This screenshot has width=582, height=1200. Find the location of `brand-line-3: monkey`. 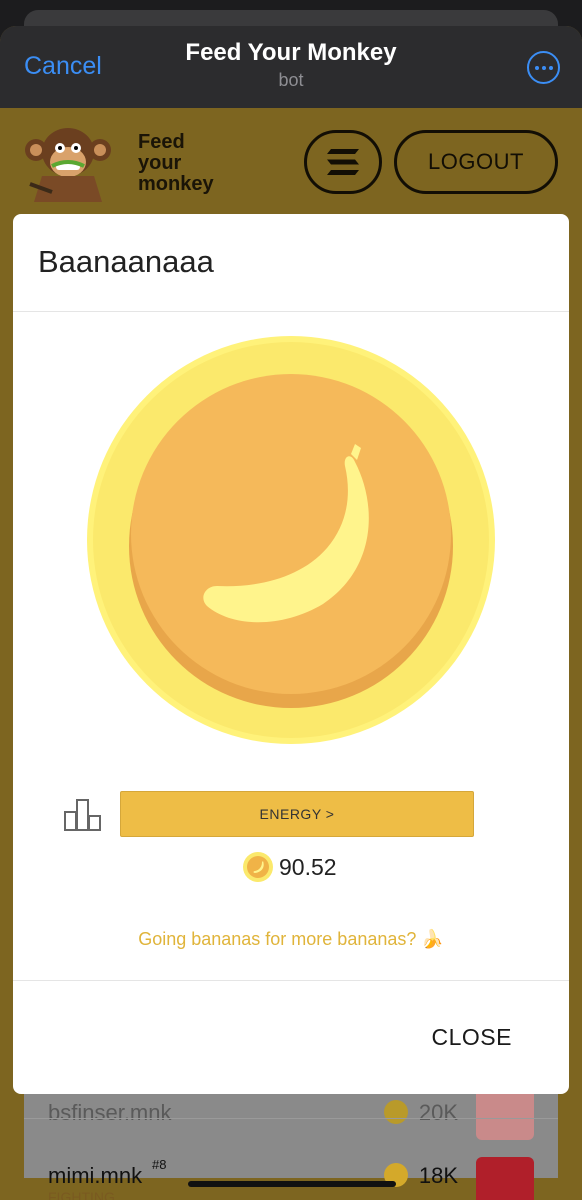

brand-line-3: monkey is located at coordinates (176, 184).